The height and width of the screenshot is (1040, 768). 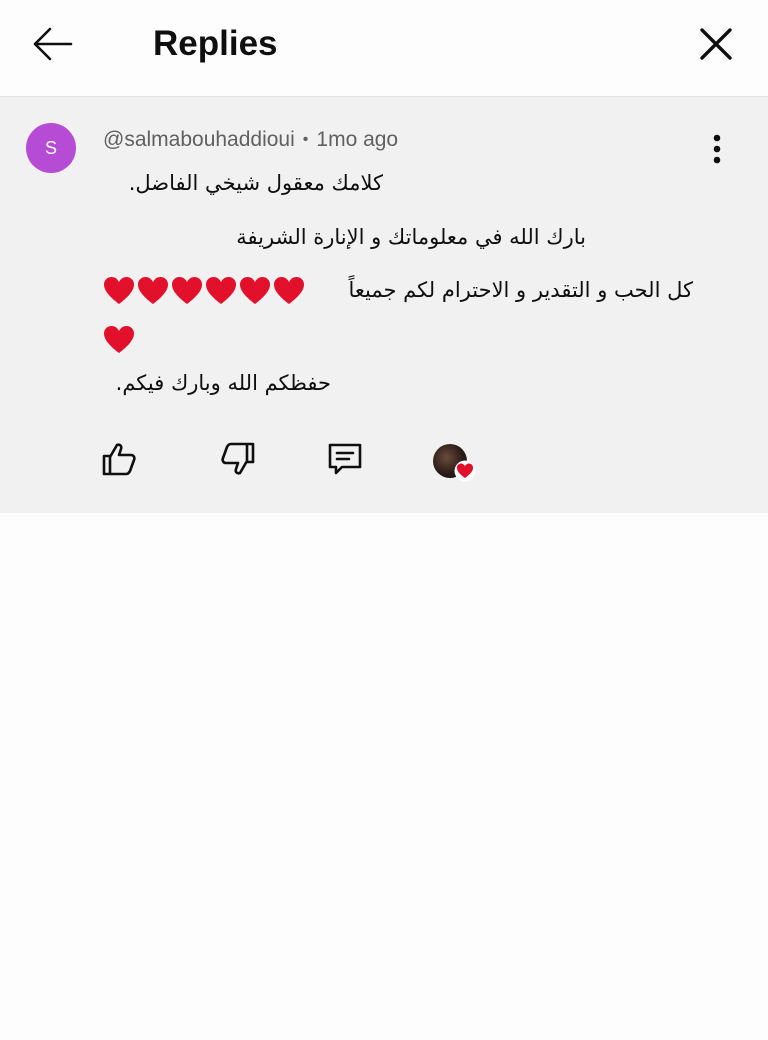 I want to click on dislike-button, so click(x=238, y=459).